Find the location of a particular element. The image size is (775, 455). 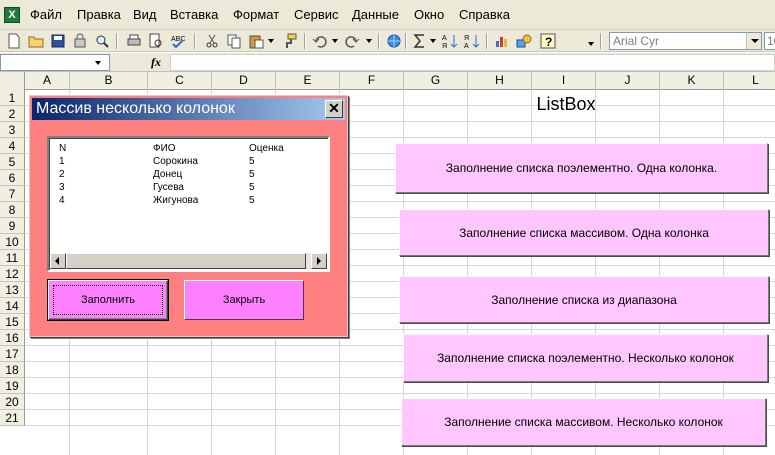

spelling-icon: ABC is located at coordinates (178, 41).